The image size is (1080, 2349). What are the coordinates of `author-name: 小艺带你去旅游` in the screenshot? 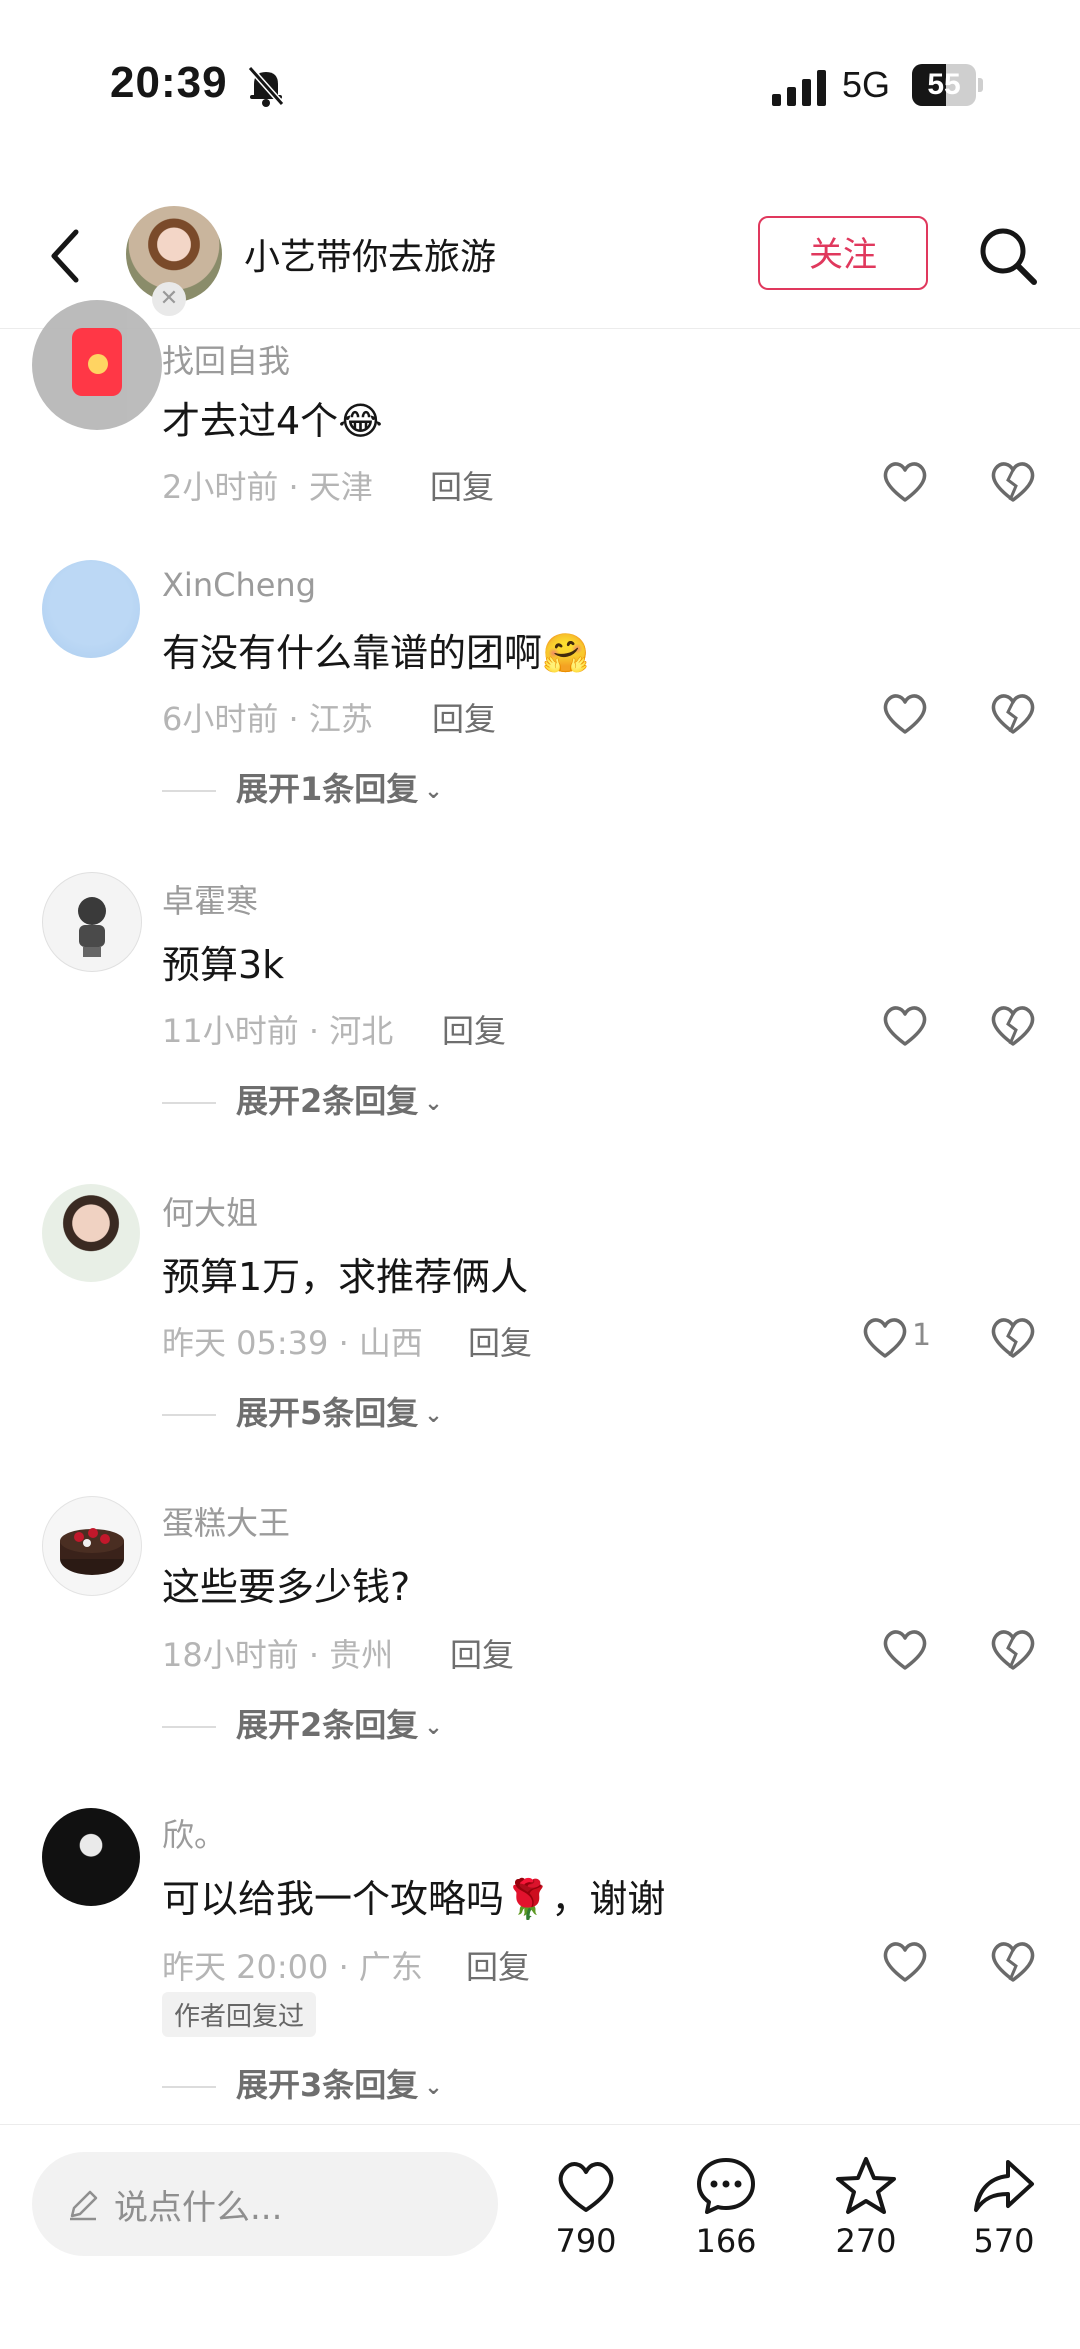 It's located at (370, 254).